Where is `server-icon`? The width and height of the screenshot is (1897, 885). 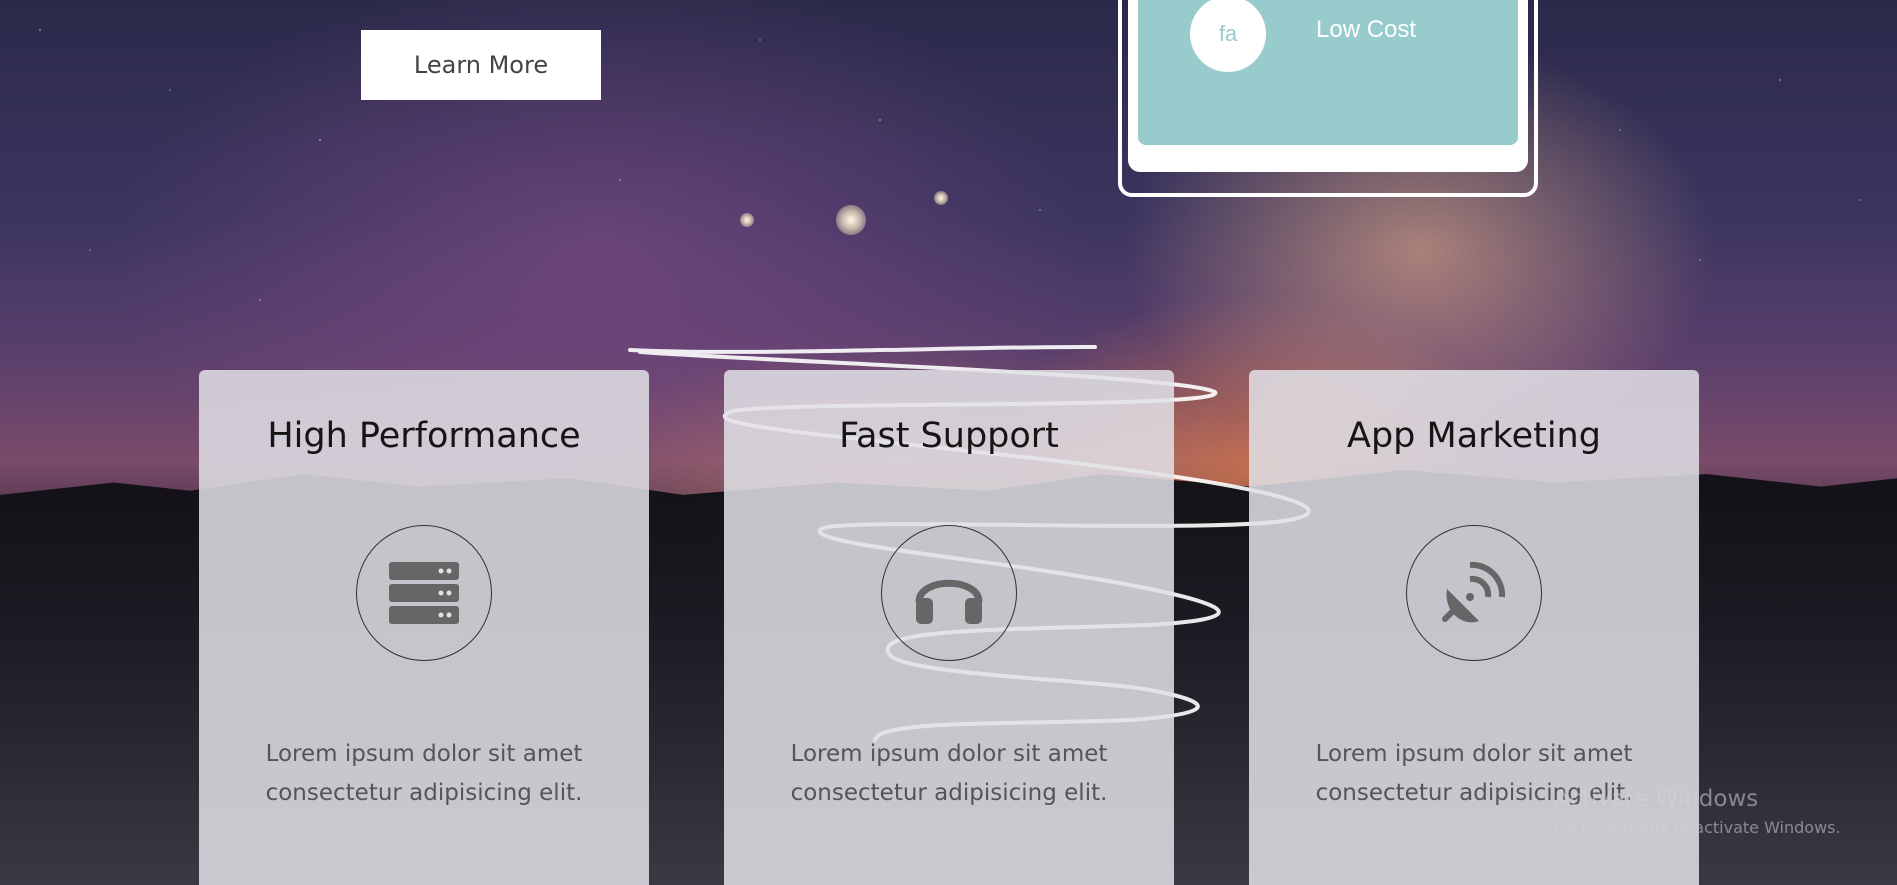 server-icon is located at coordinates (424, 593).